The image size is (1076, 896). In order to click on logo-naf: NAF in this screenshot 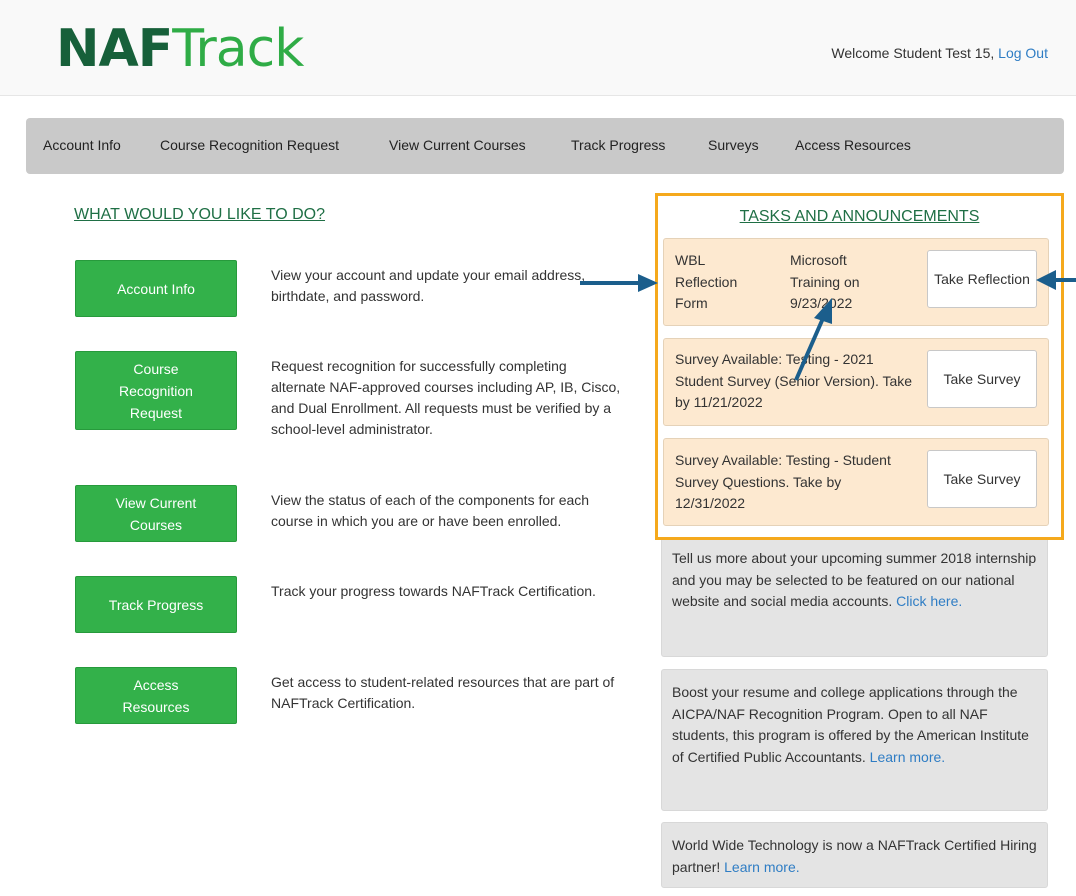, I will do `click(114, 49)`.